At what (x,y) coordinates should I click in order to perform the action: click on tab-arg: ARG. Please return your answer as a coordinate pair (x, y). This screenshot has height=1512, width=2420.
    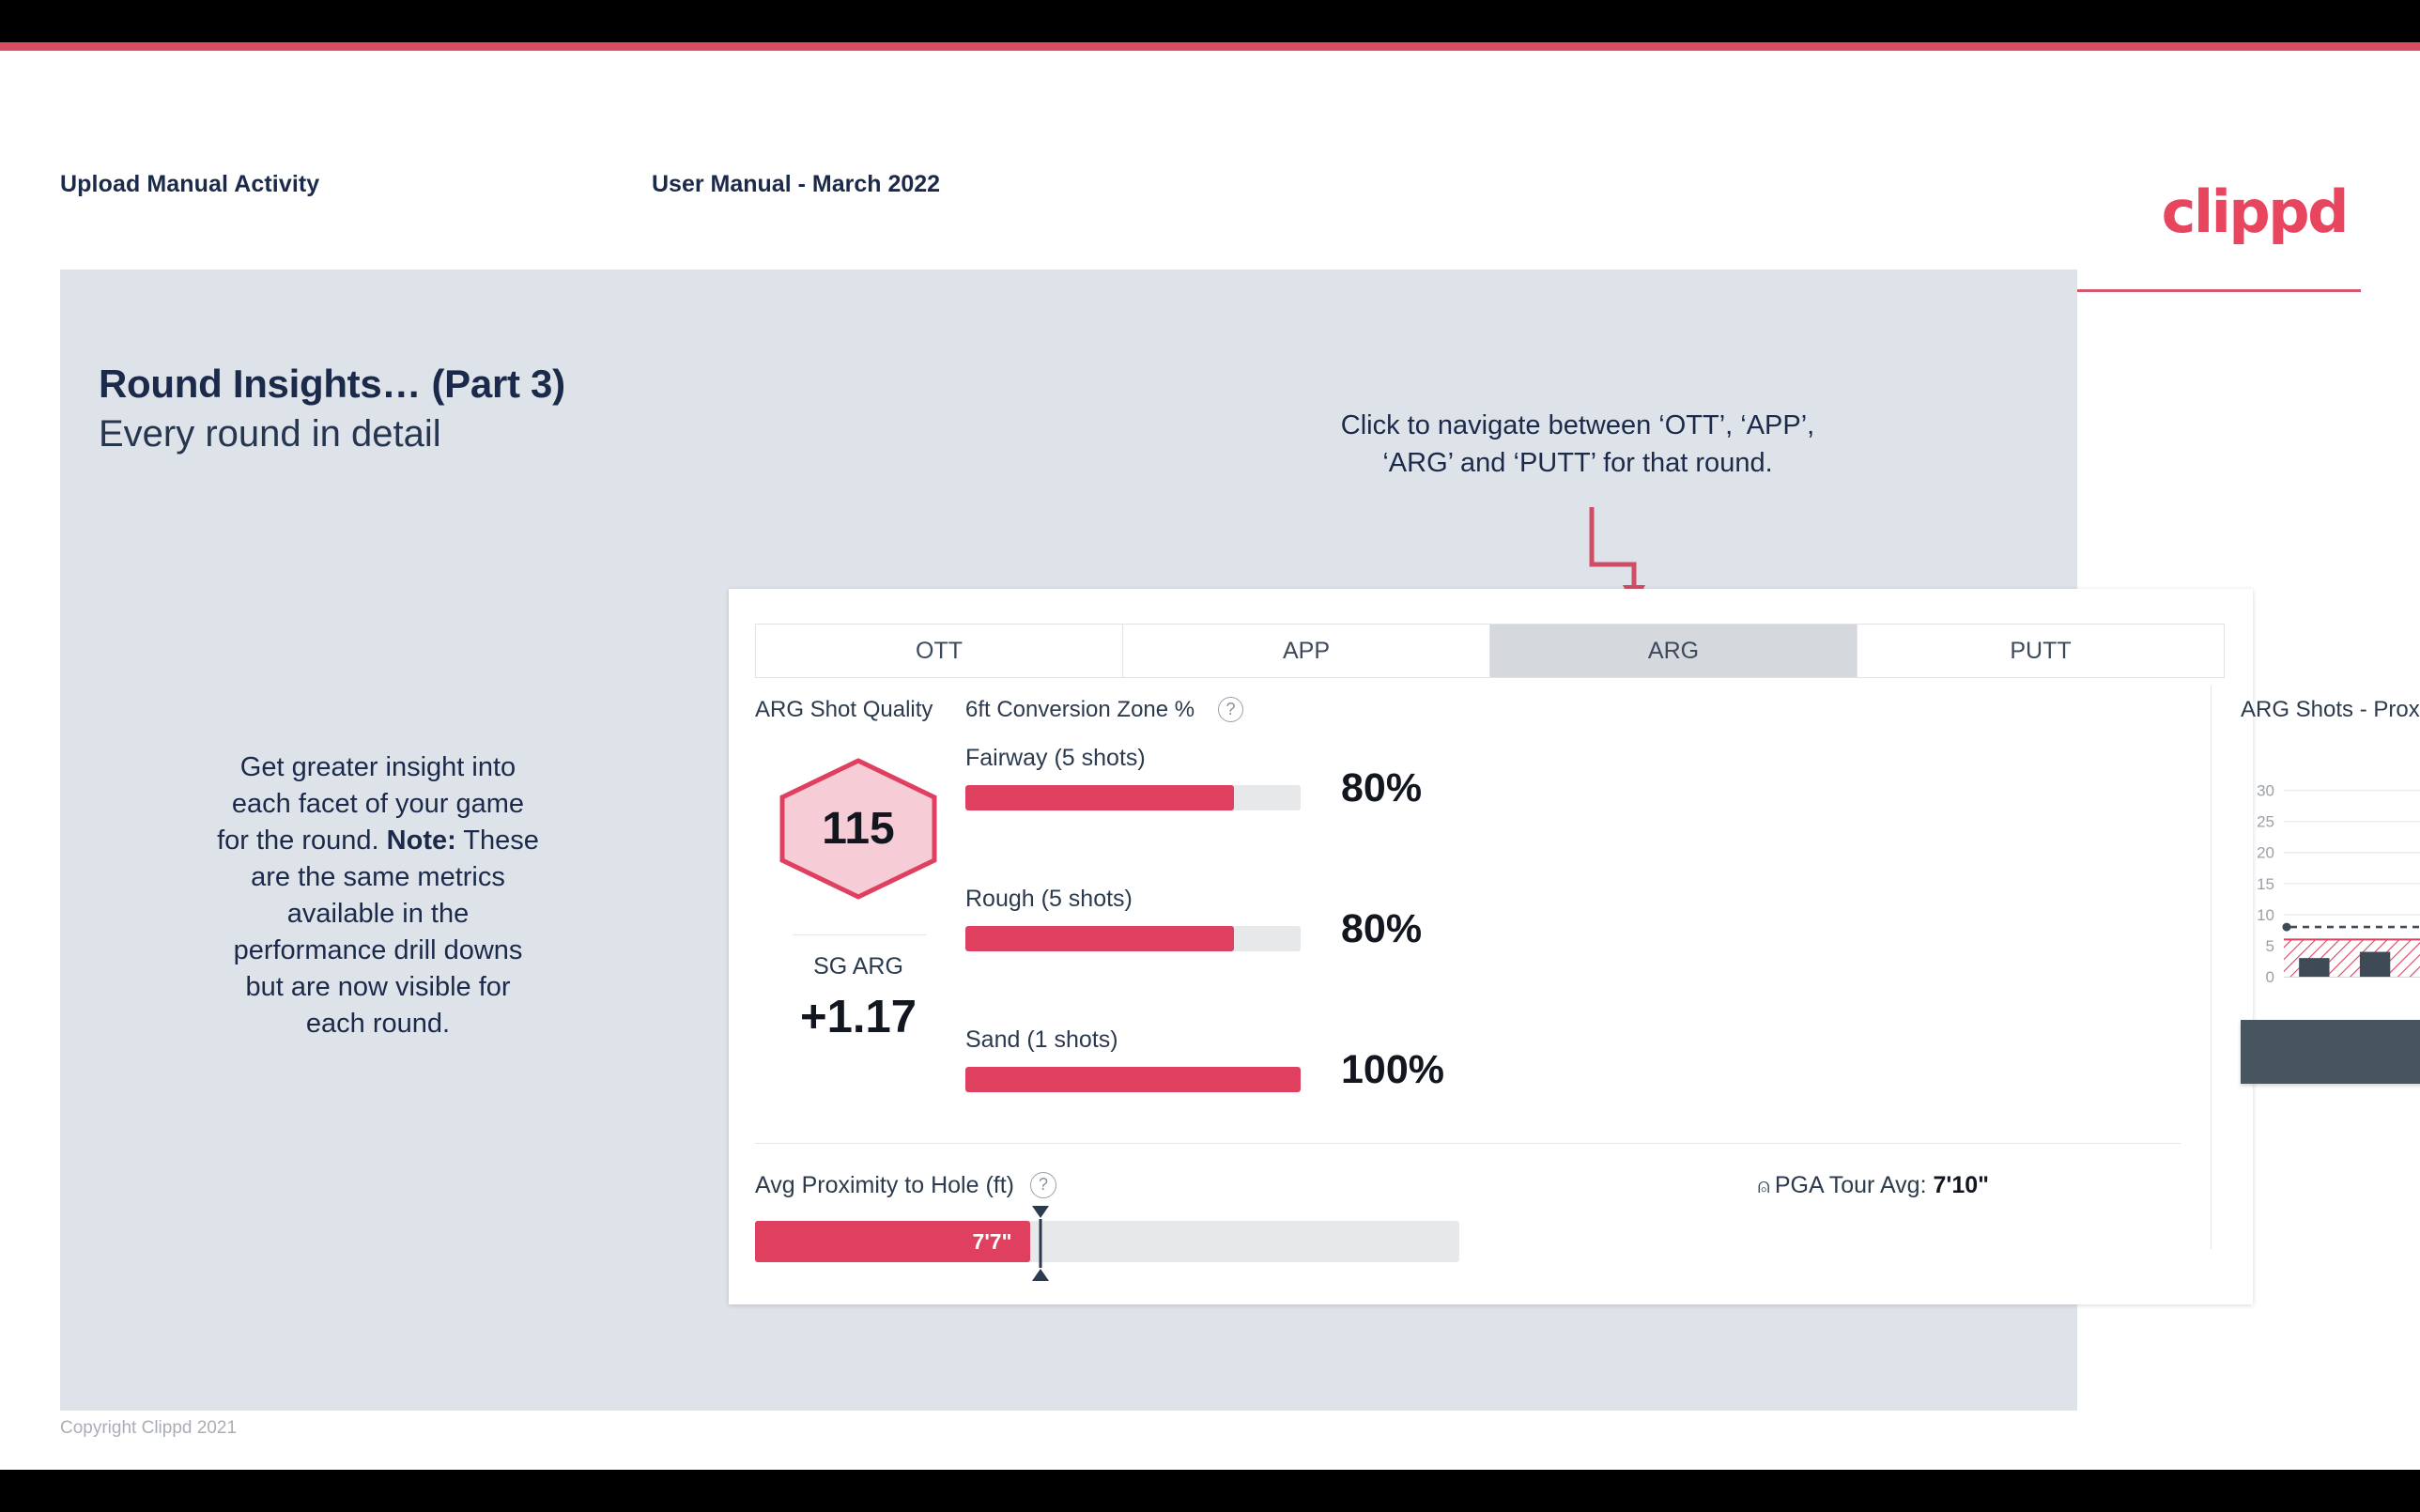
    Looking at the image, I should click on (1673, 651).